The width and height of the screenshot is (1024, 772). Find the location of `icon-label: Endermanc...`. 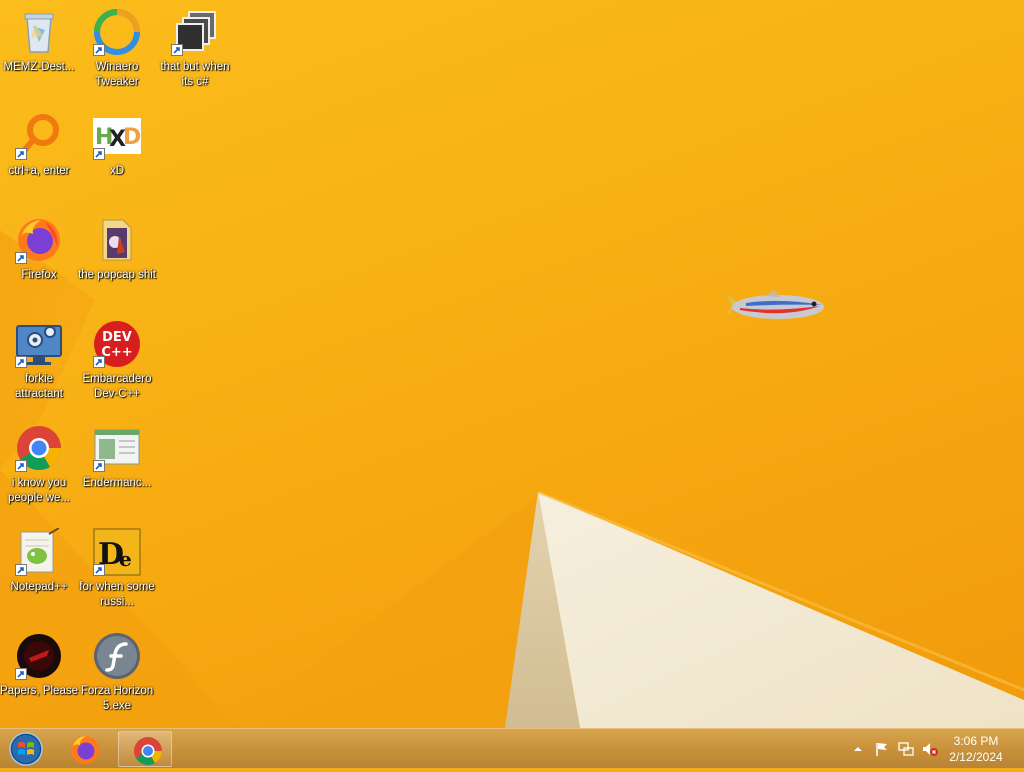

icon-label: Endermanc... is located at coordinates (117, 483).